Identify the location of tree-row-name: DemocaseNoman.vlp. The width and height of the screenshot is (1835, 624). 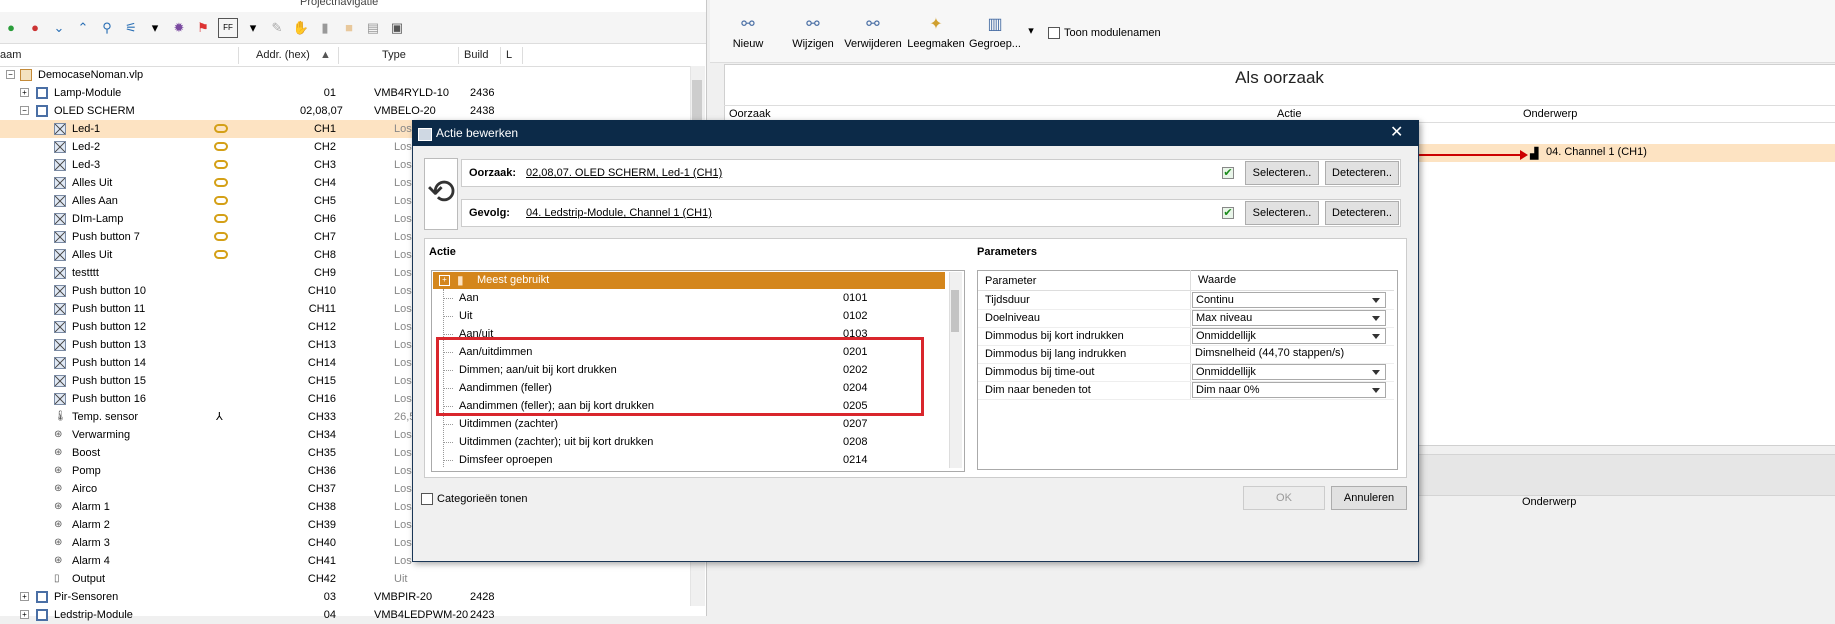
(91, 75).